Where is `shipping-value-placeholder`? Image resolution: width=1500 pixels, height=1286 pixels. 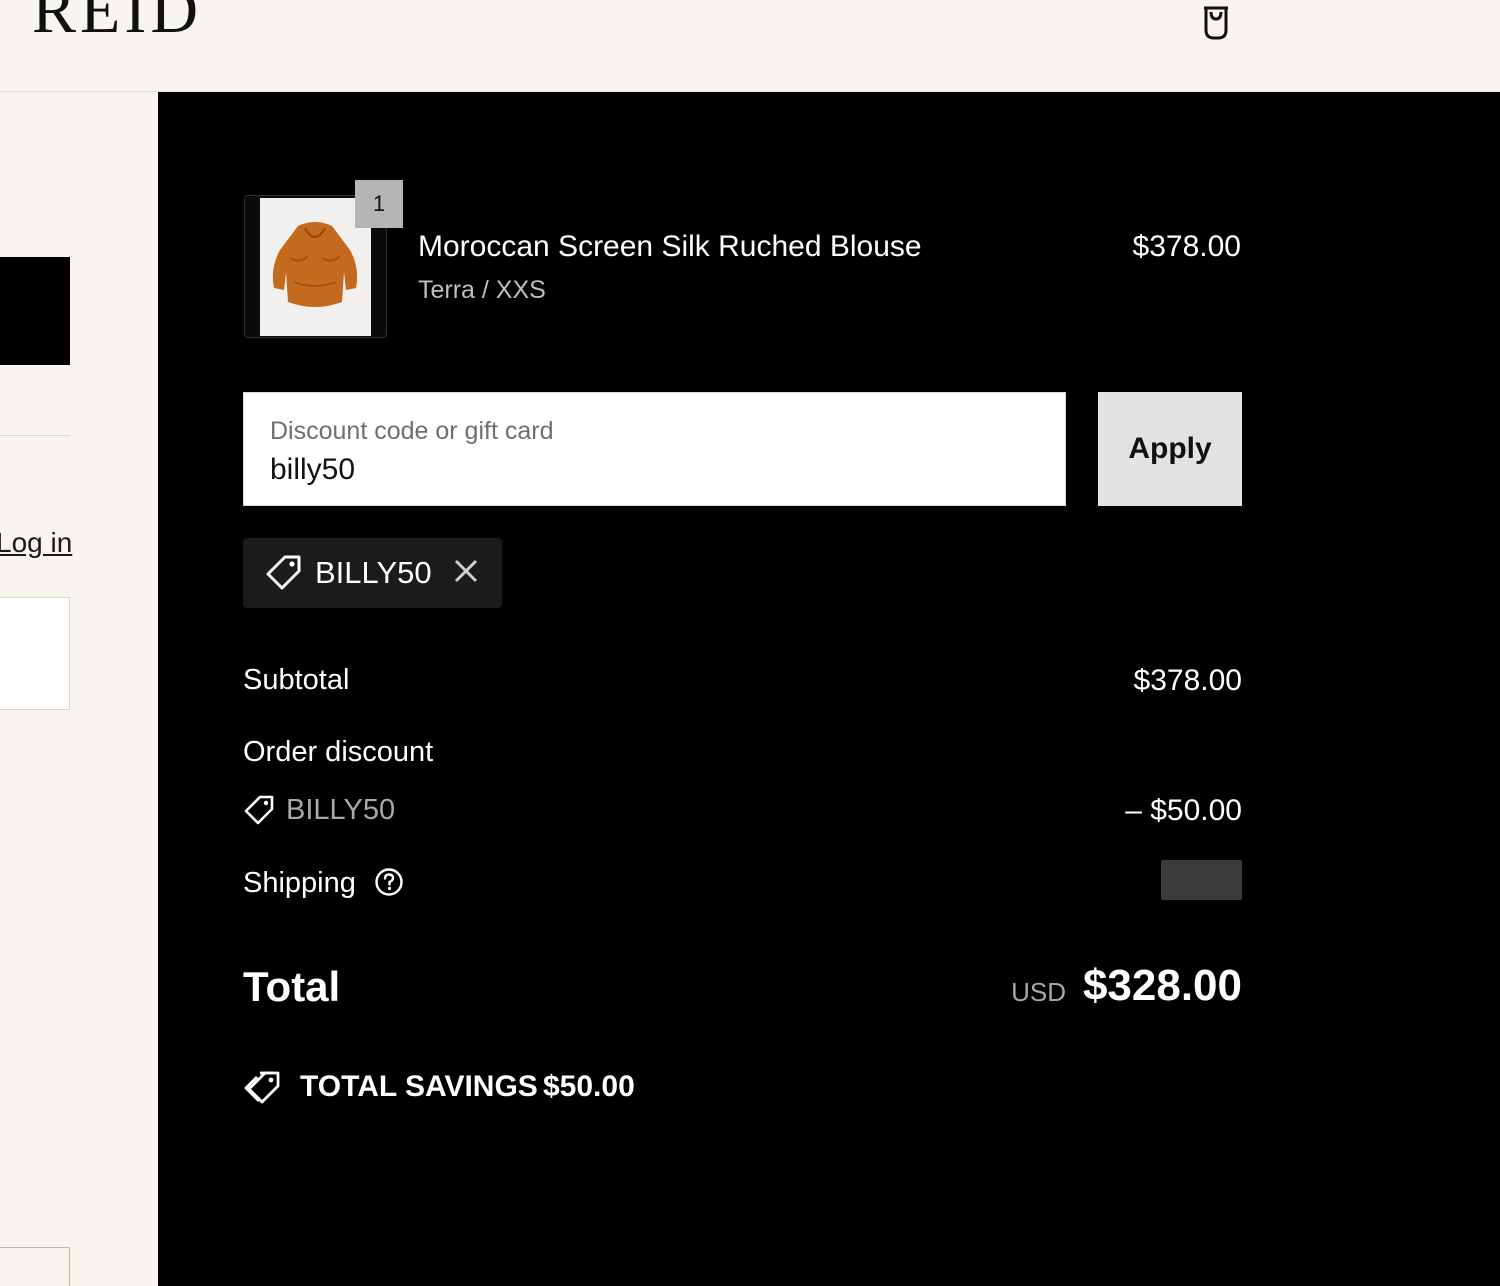
shipping-value-placeholder is located at coordinates (1201, 880).